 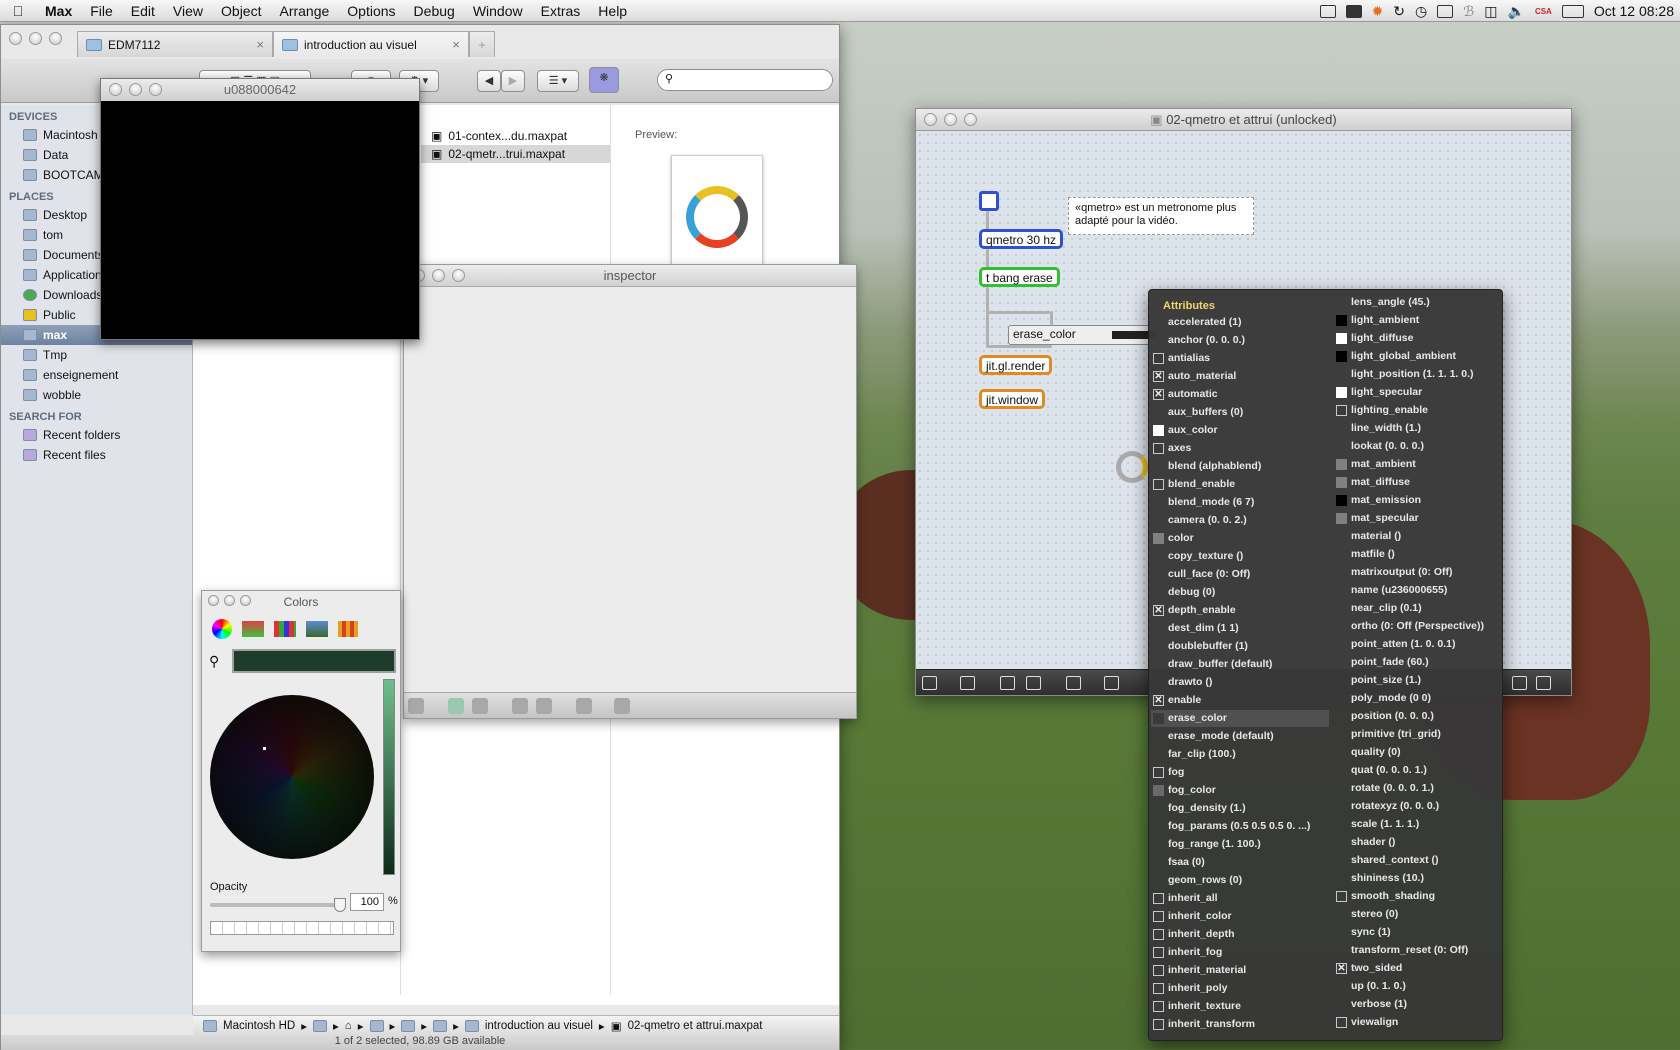 What do you see at coordinates (989, 201) in the screenshot?
I see `toggle-object` at bounding box center [989, 201].